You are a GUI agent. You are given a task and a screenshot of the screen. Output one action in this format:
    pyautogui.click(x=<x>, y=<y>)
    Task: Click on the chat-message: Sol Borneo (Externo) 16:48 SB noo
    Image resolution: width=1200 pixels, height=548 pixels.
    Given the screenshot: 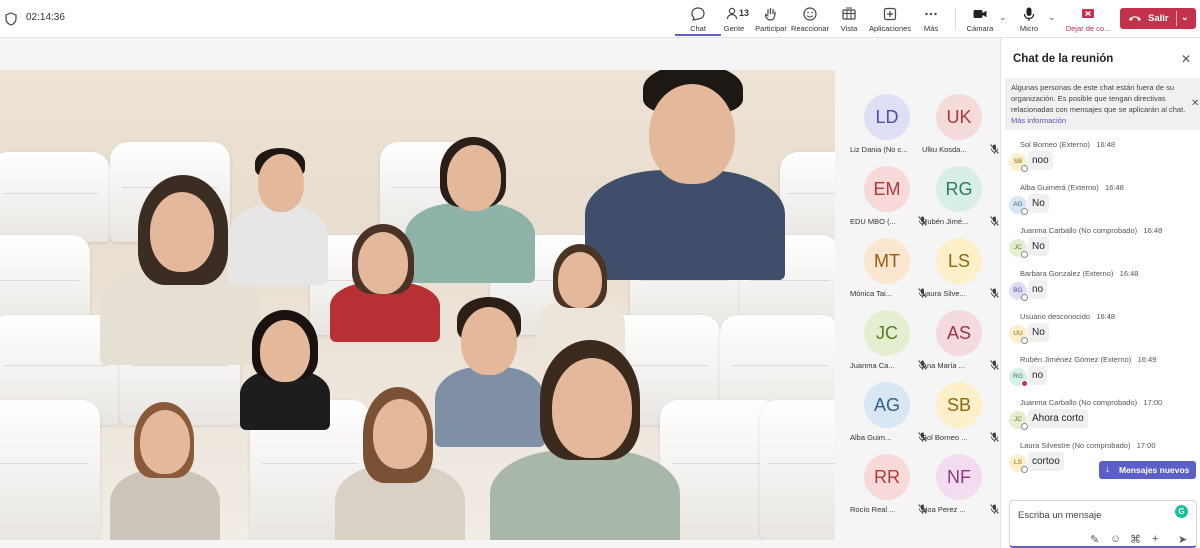 What is the action you would take?
    pyautogui.click(x=1102, y=161)
    